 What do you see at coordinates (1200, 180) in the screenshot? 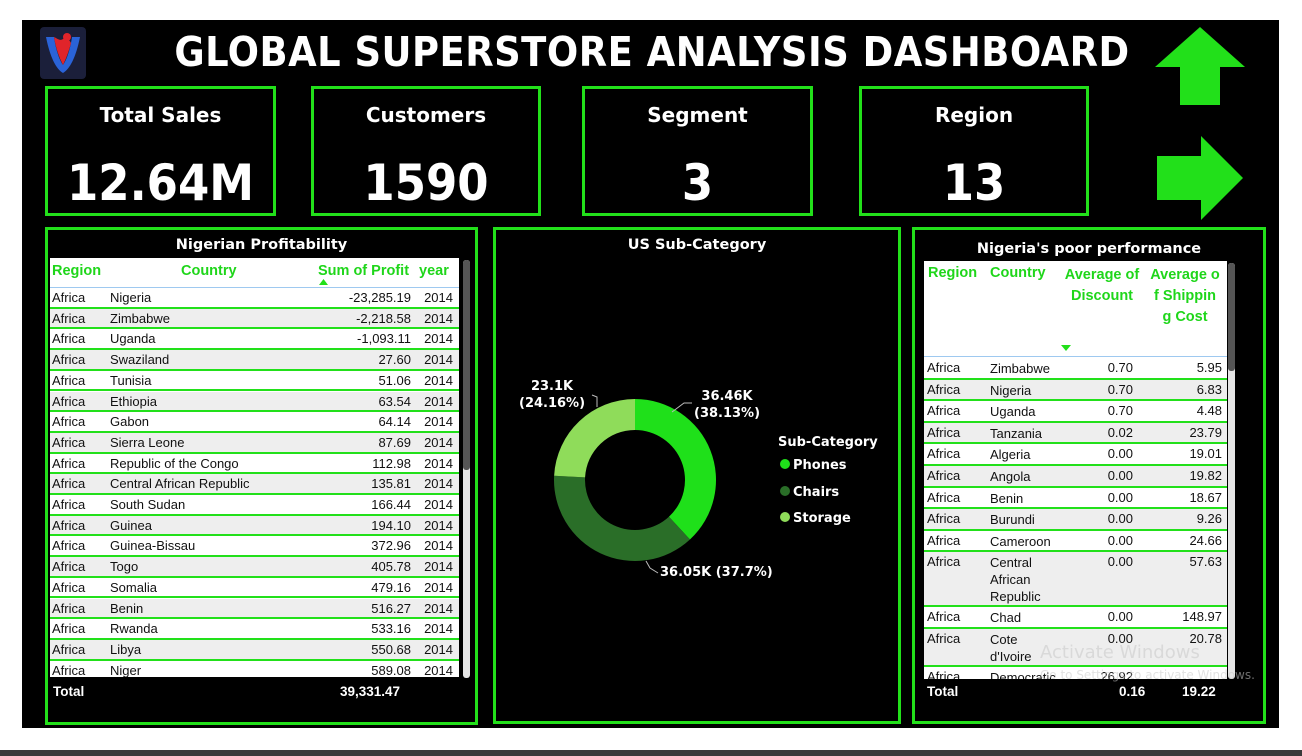
I see `arrow-right-icon` at bounding box center [1200, 180].